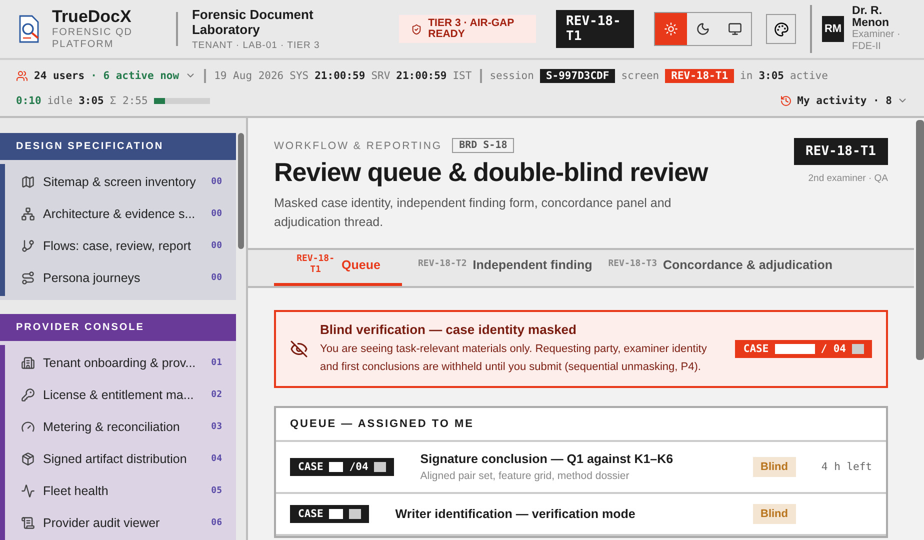 The image size is (924, 540). What do you see at coordinates (844, 100) in the screenshot?
I see `my-activity-button: My activity · 8` at bounding box center [844, 100].